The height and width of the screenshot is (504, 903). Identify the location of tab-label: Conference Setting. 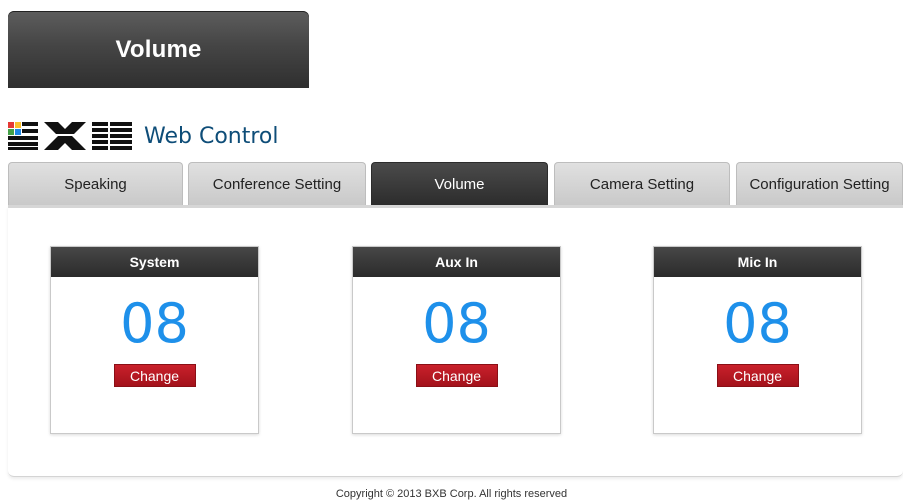
(277, 184).